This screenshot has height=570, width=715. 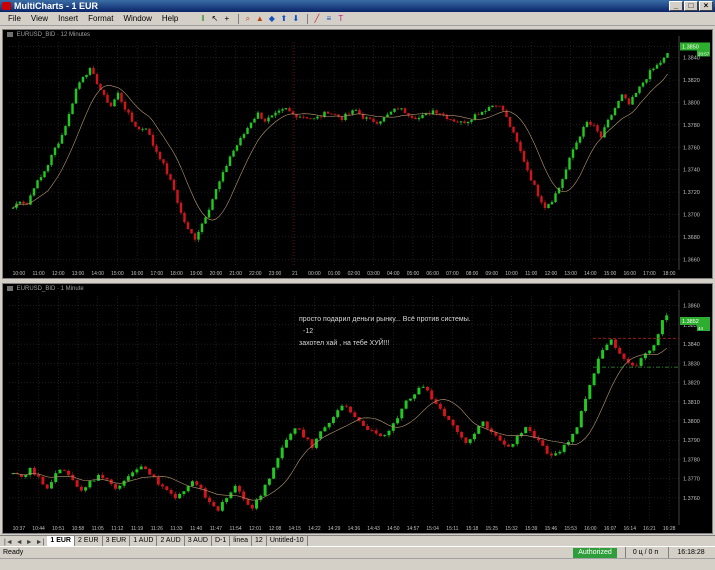 I want to click on cursor-icon: ↖, so click(x=214, y=18).